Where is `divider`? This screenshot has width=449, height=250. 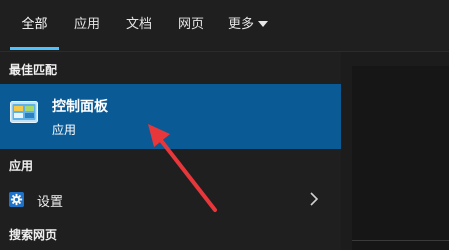 divider is located at coordinates (400, 240).